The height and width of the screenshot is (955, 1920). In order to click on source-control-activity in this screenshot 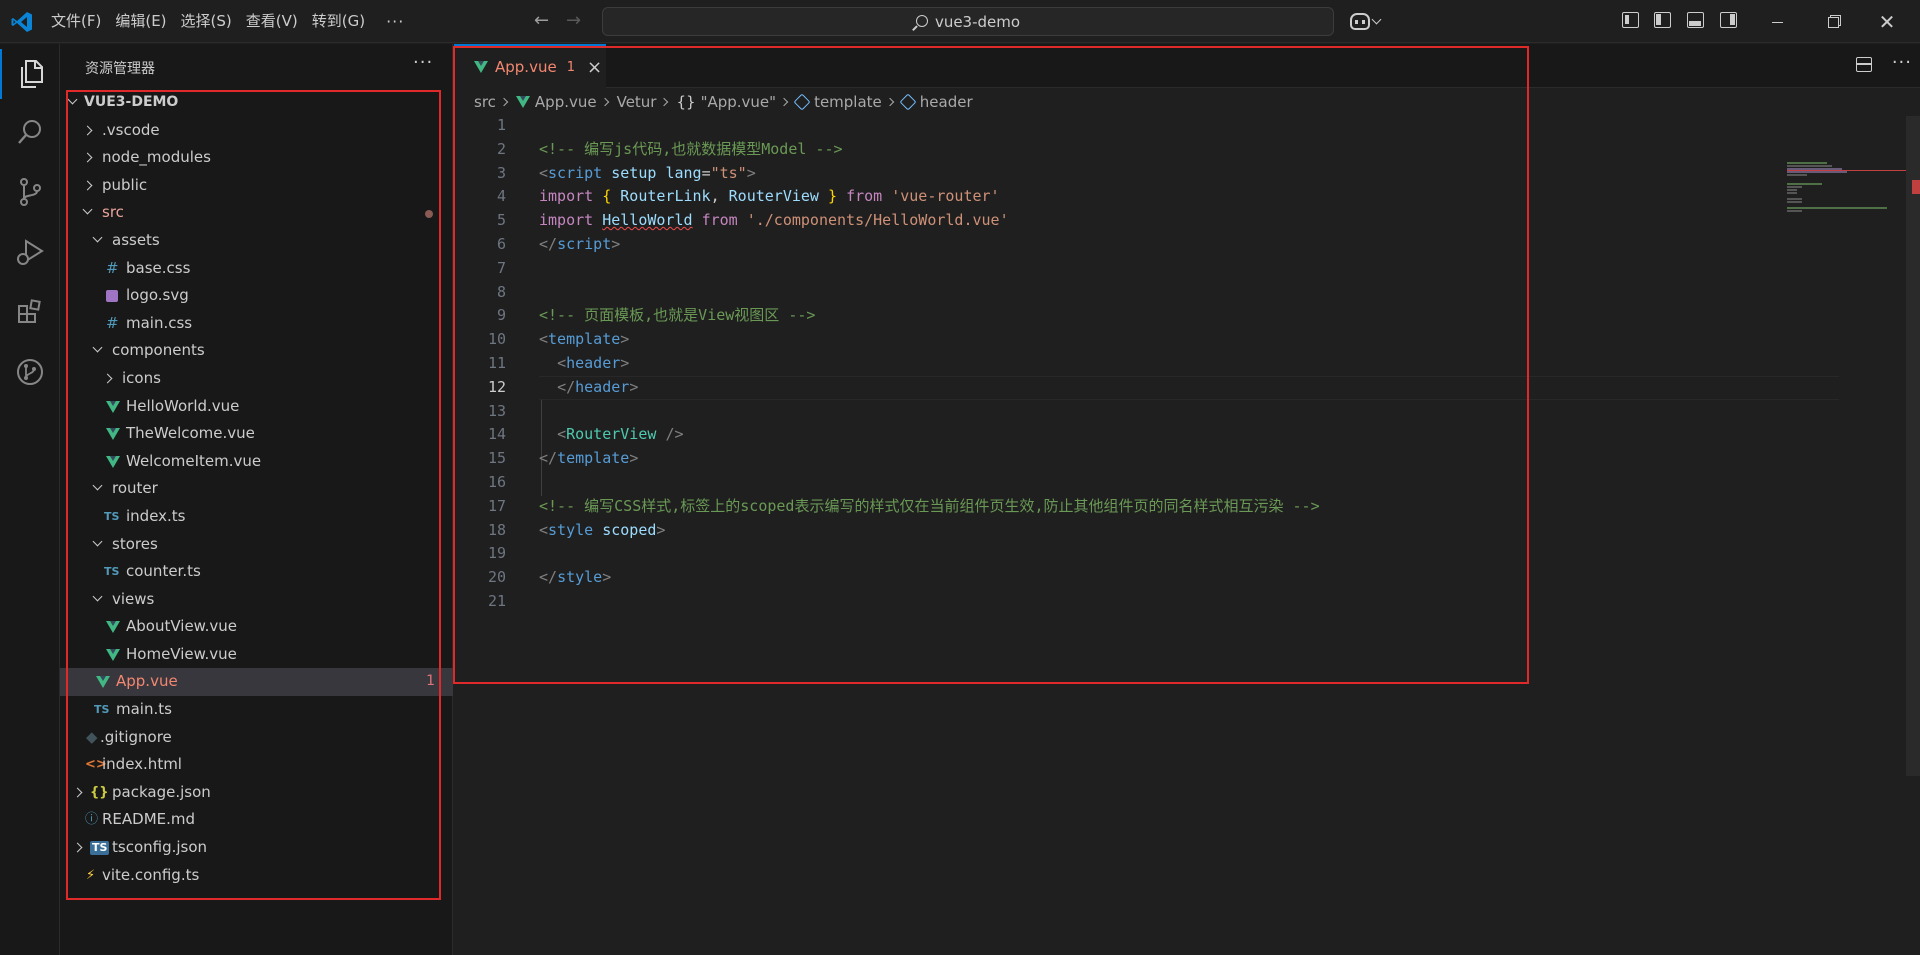, I will do `click(30, 192)`.